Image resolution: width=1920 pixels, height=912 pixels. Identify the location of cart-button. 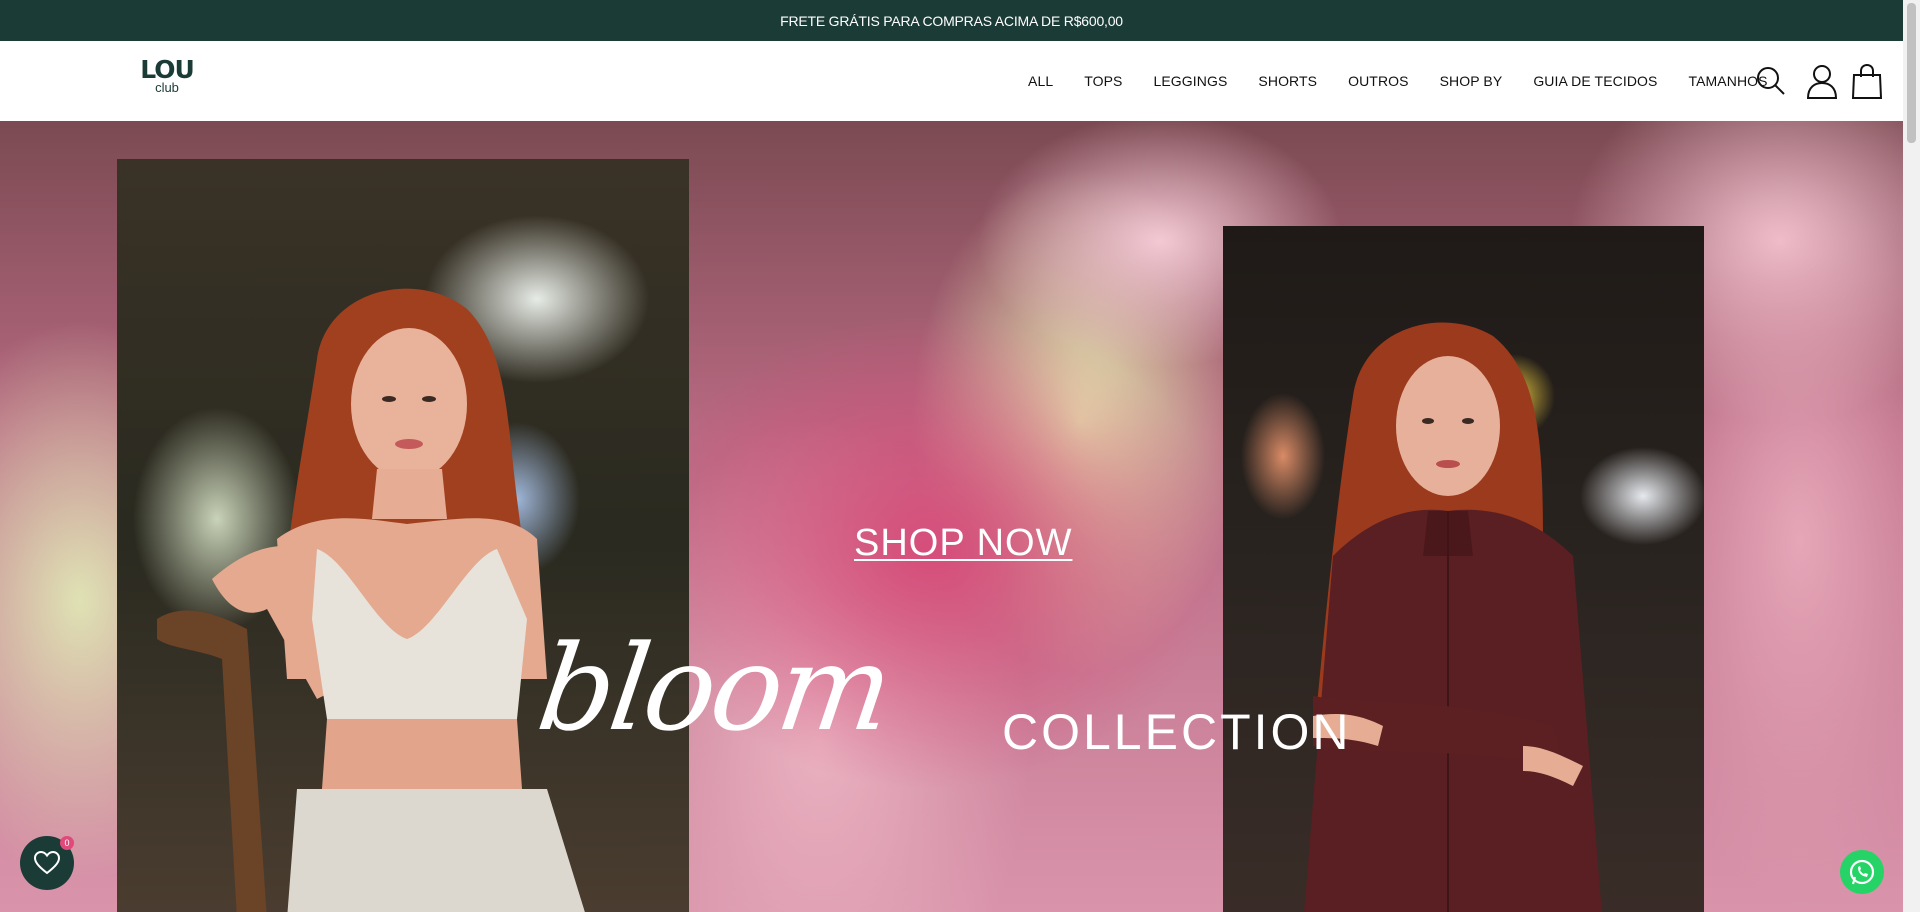
(1867, 81).